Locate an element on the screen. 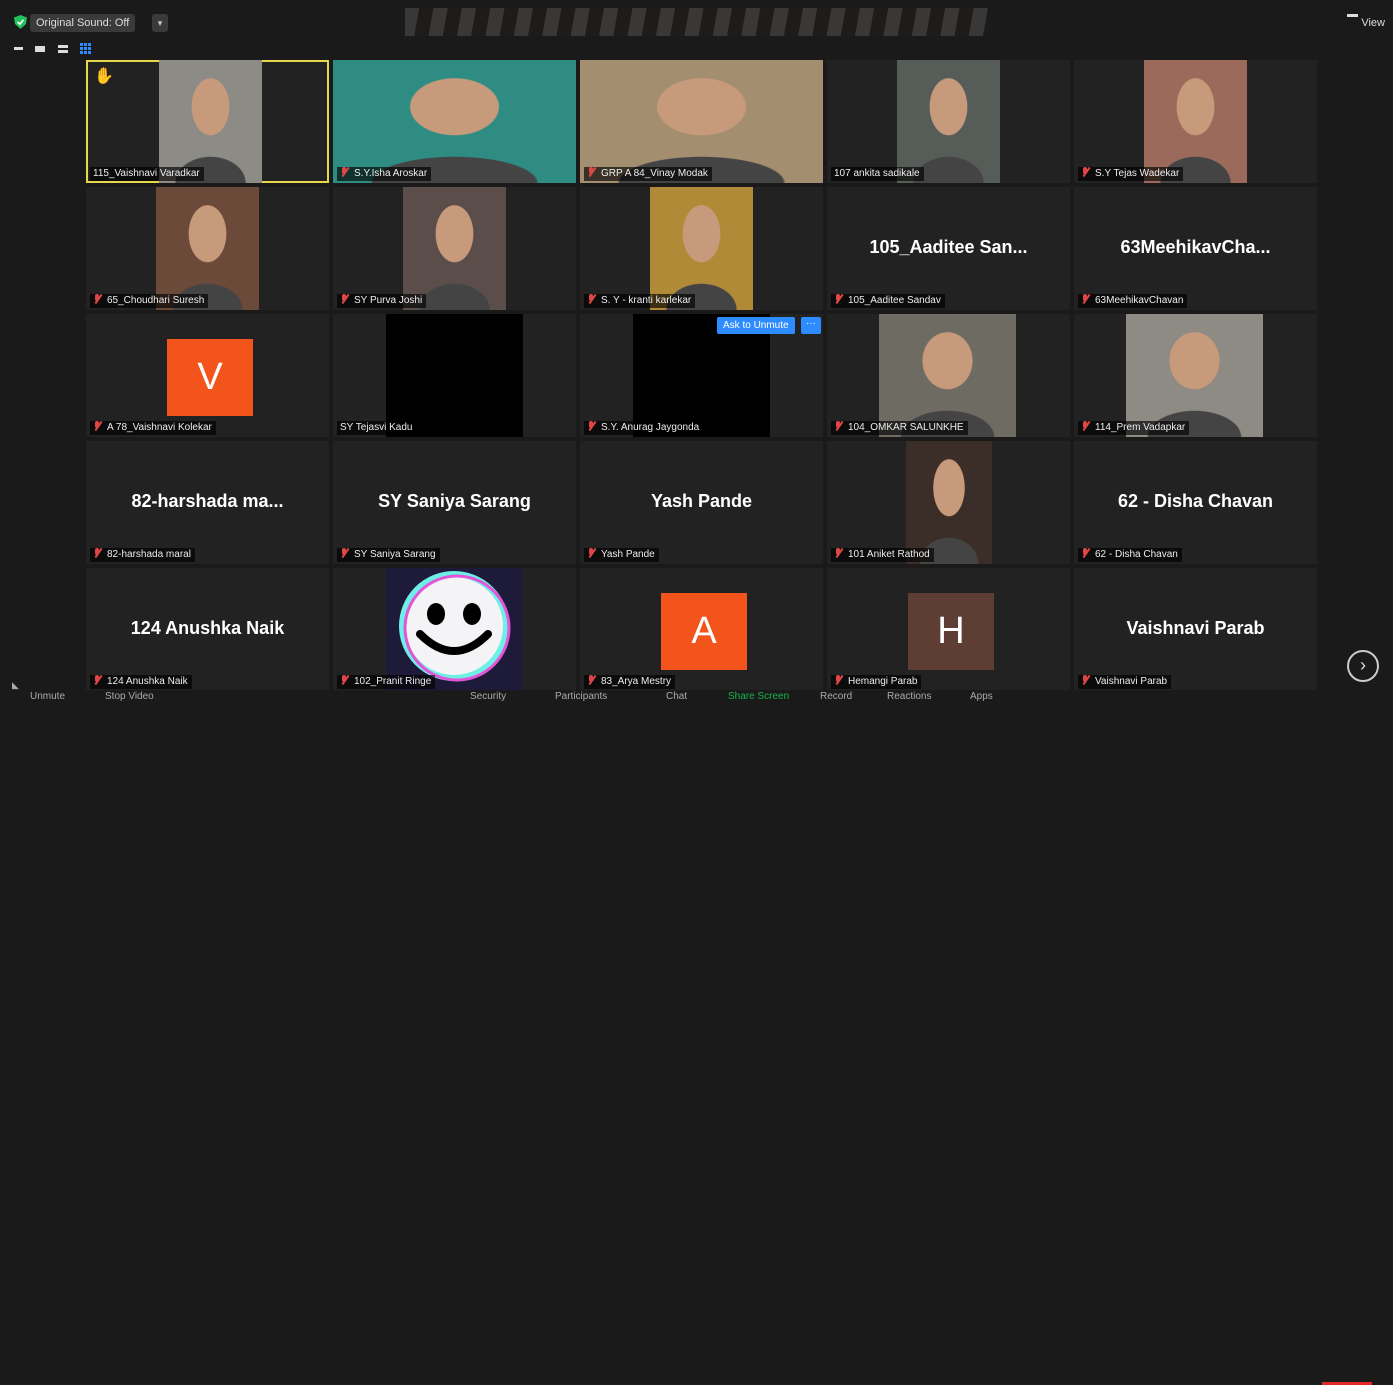 The height and width of the screenshot is (1385, 1393). participant-tile: SY Tejasvi Kadu is located at coordinates (454, 375).